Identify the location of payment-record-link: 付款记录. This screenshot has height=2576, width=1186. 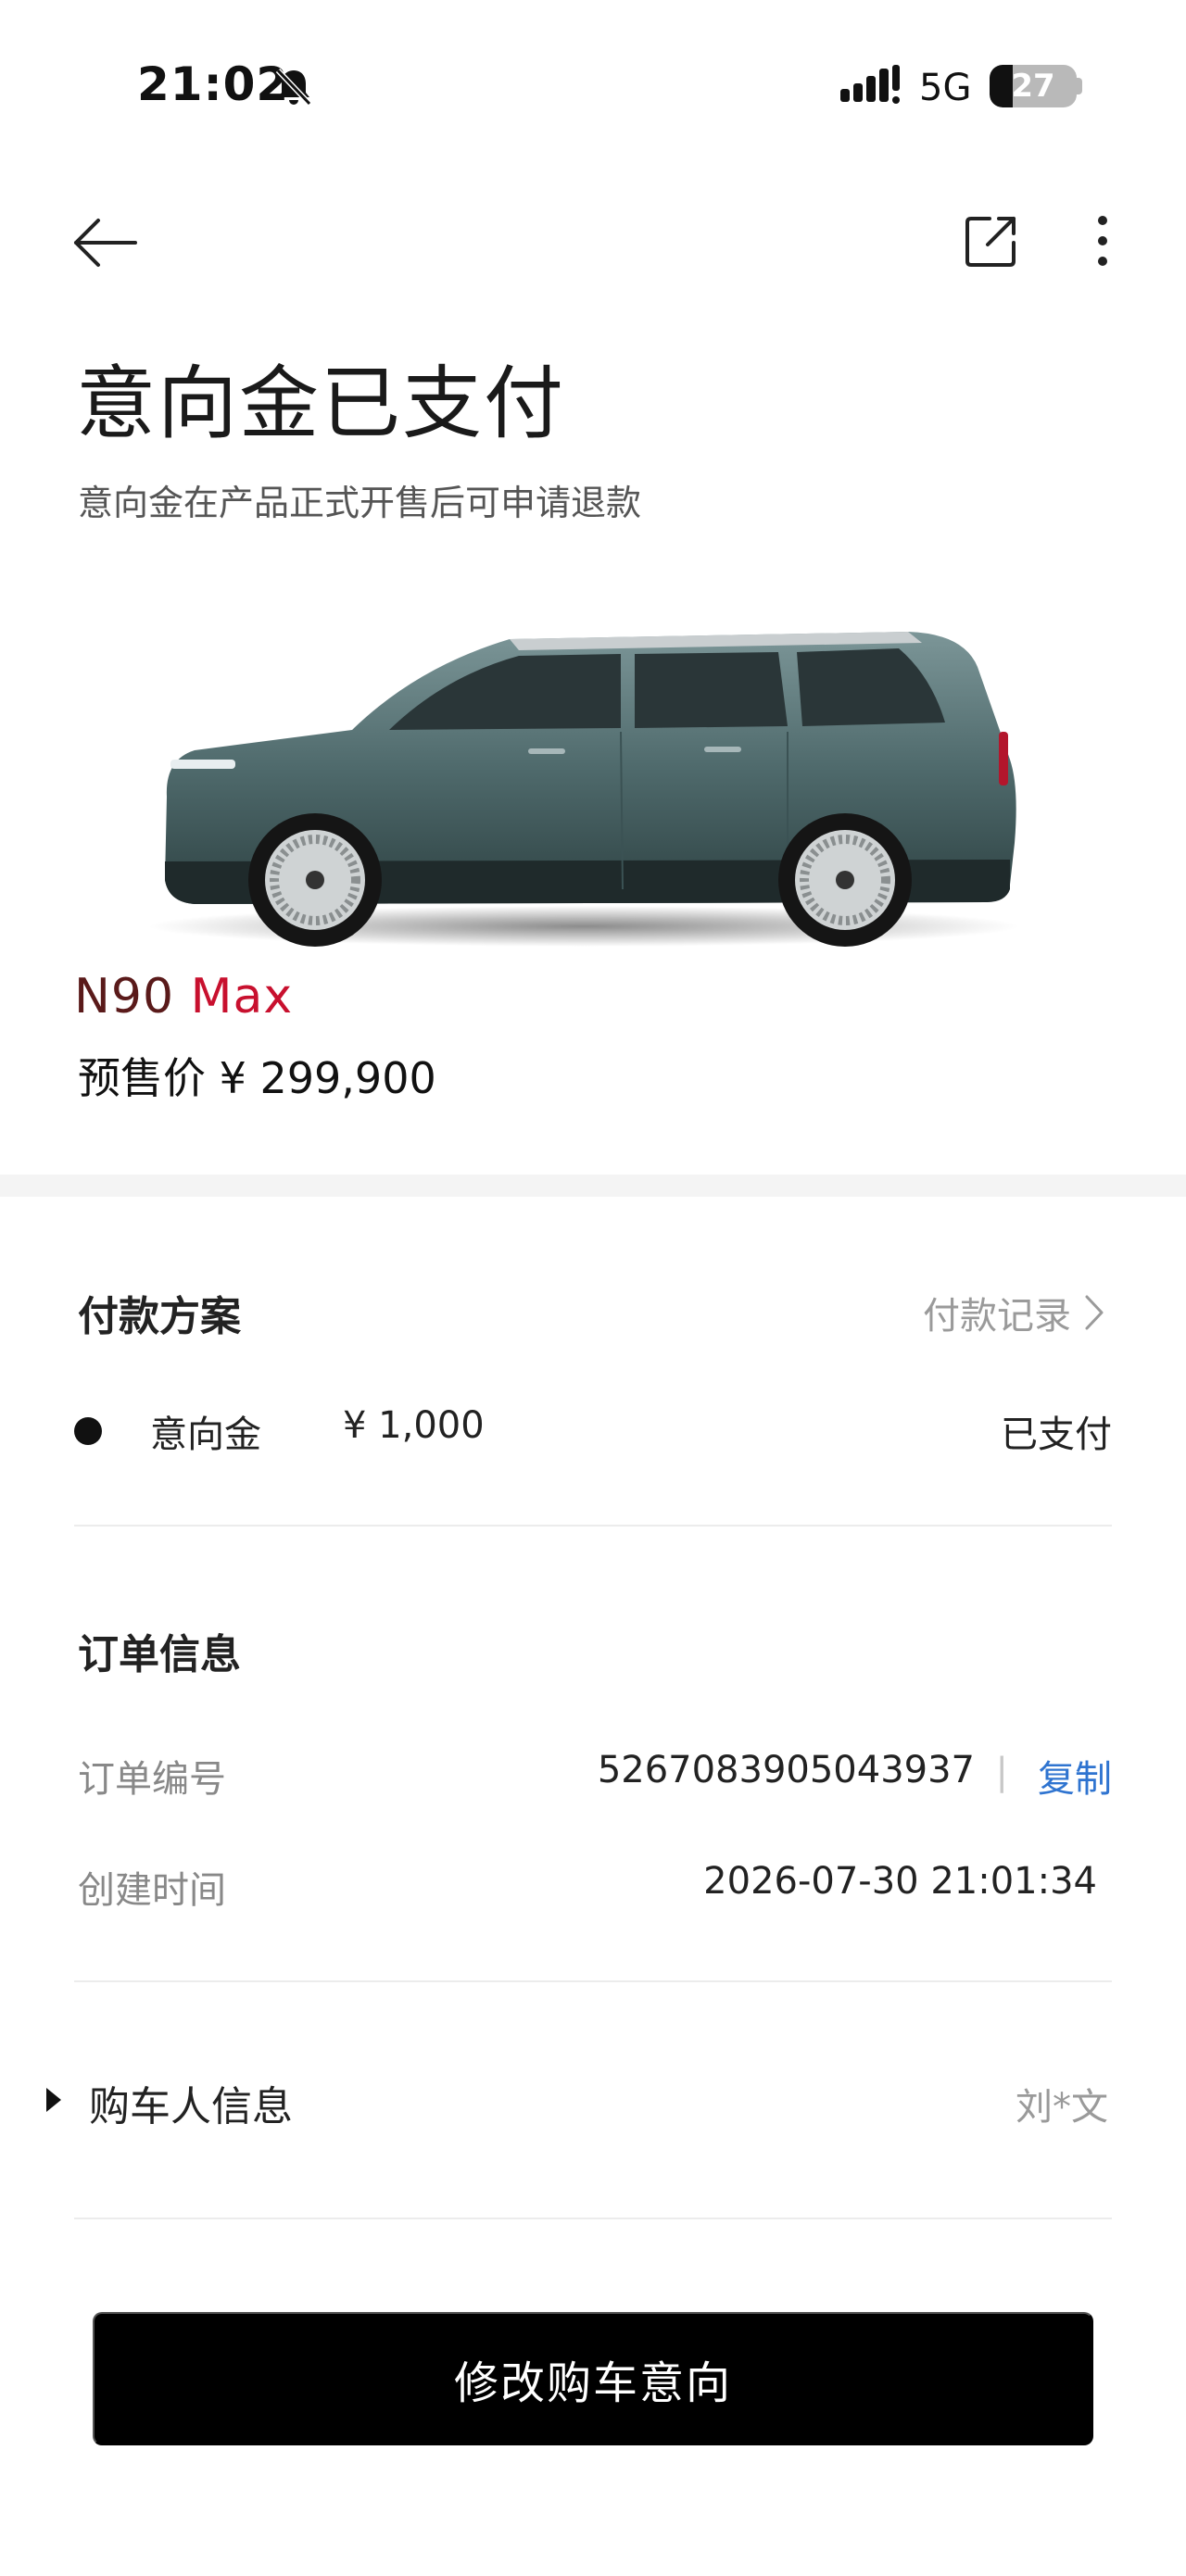
(1013, 1312).